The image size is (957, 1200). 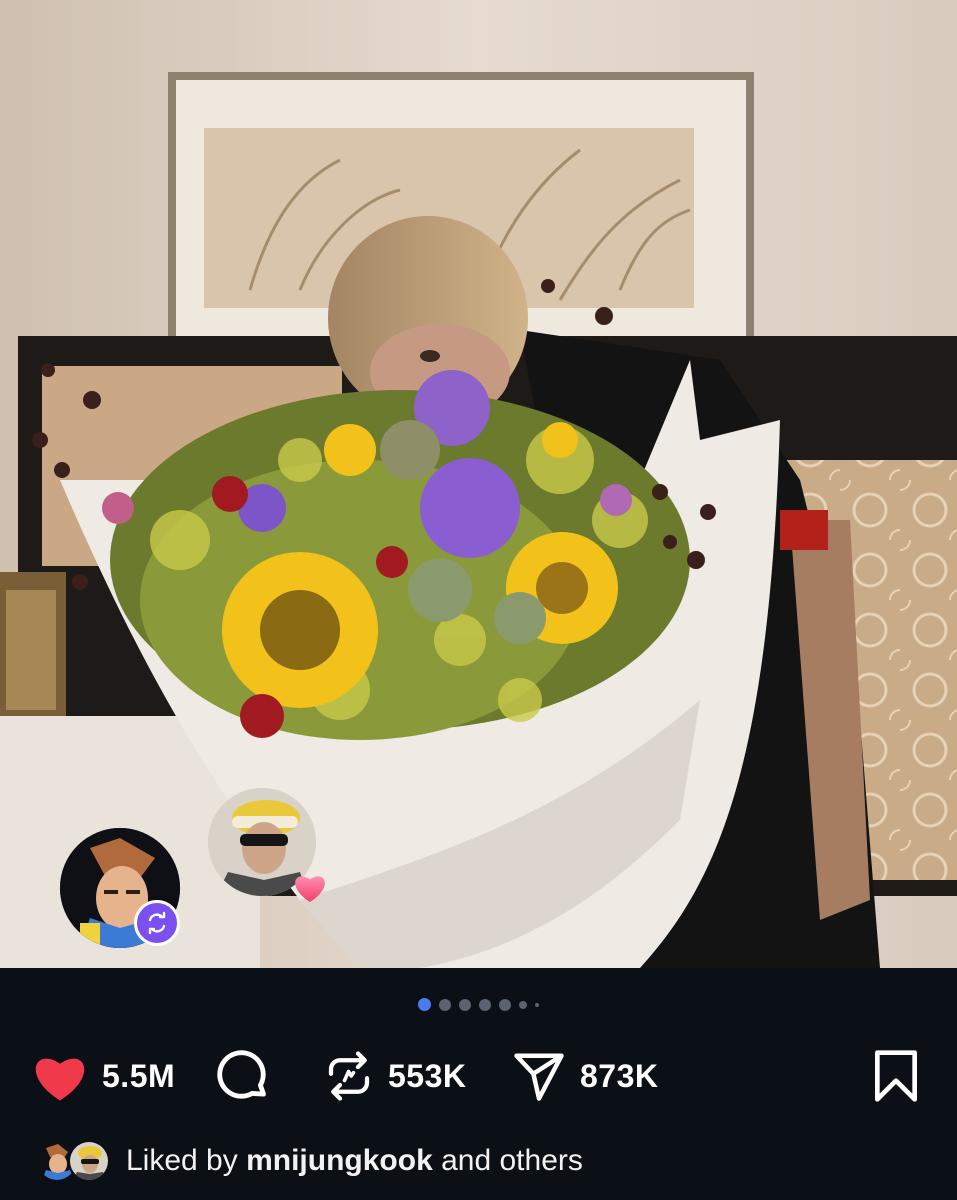 I want to click on share-button: 873K, so click(x=584, y=1076).